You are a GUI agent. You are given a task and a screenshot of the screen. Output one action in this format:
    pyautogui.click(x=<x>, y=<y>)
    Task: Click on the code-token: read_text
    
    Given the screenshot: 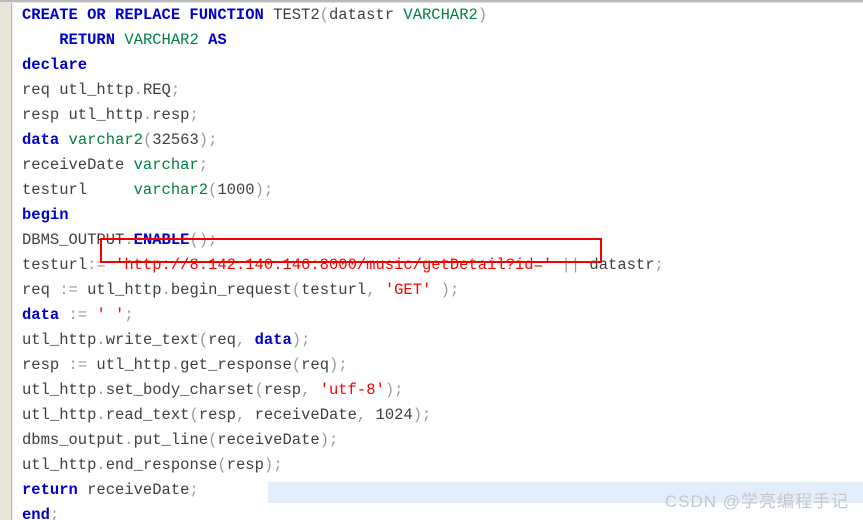 What is the action you would take?
    pyautogui.click(x=147, y=415)
    